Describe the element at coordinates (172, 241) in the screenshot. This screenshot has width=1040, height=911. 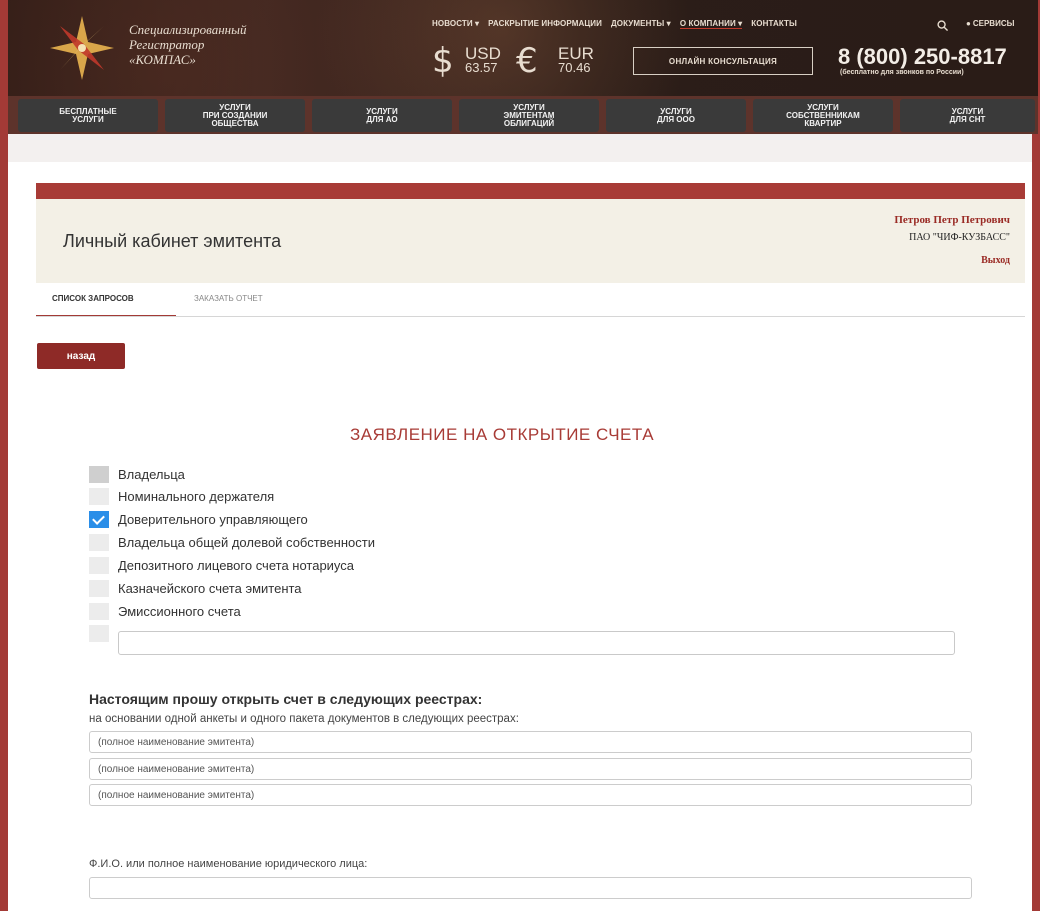
I see `page-title: Личный кабинет эмитента` at that location.